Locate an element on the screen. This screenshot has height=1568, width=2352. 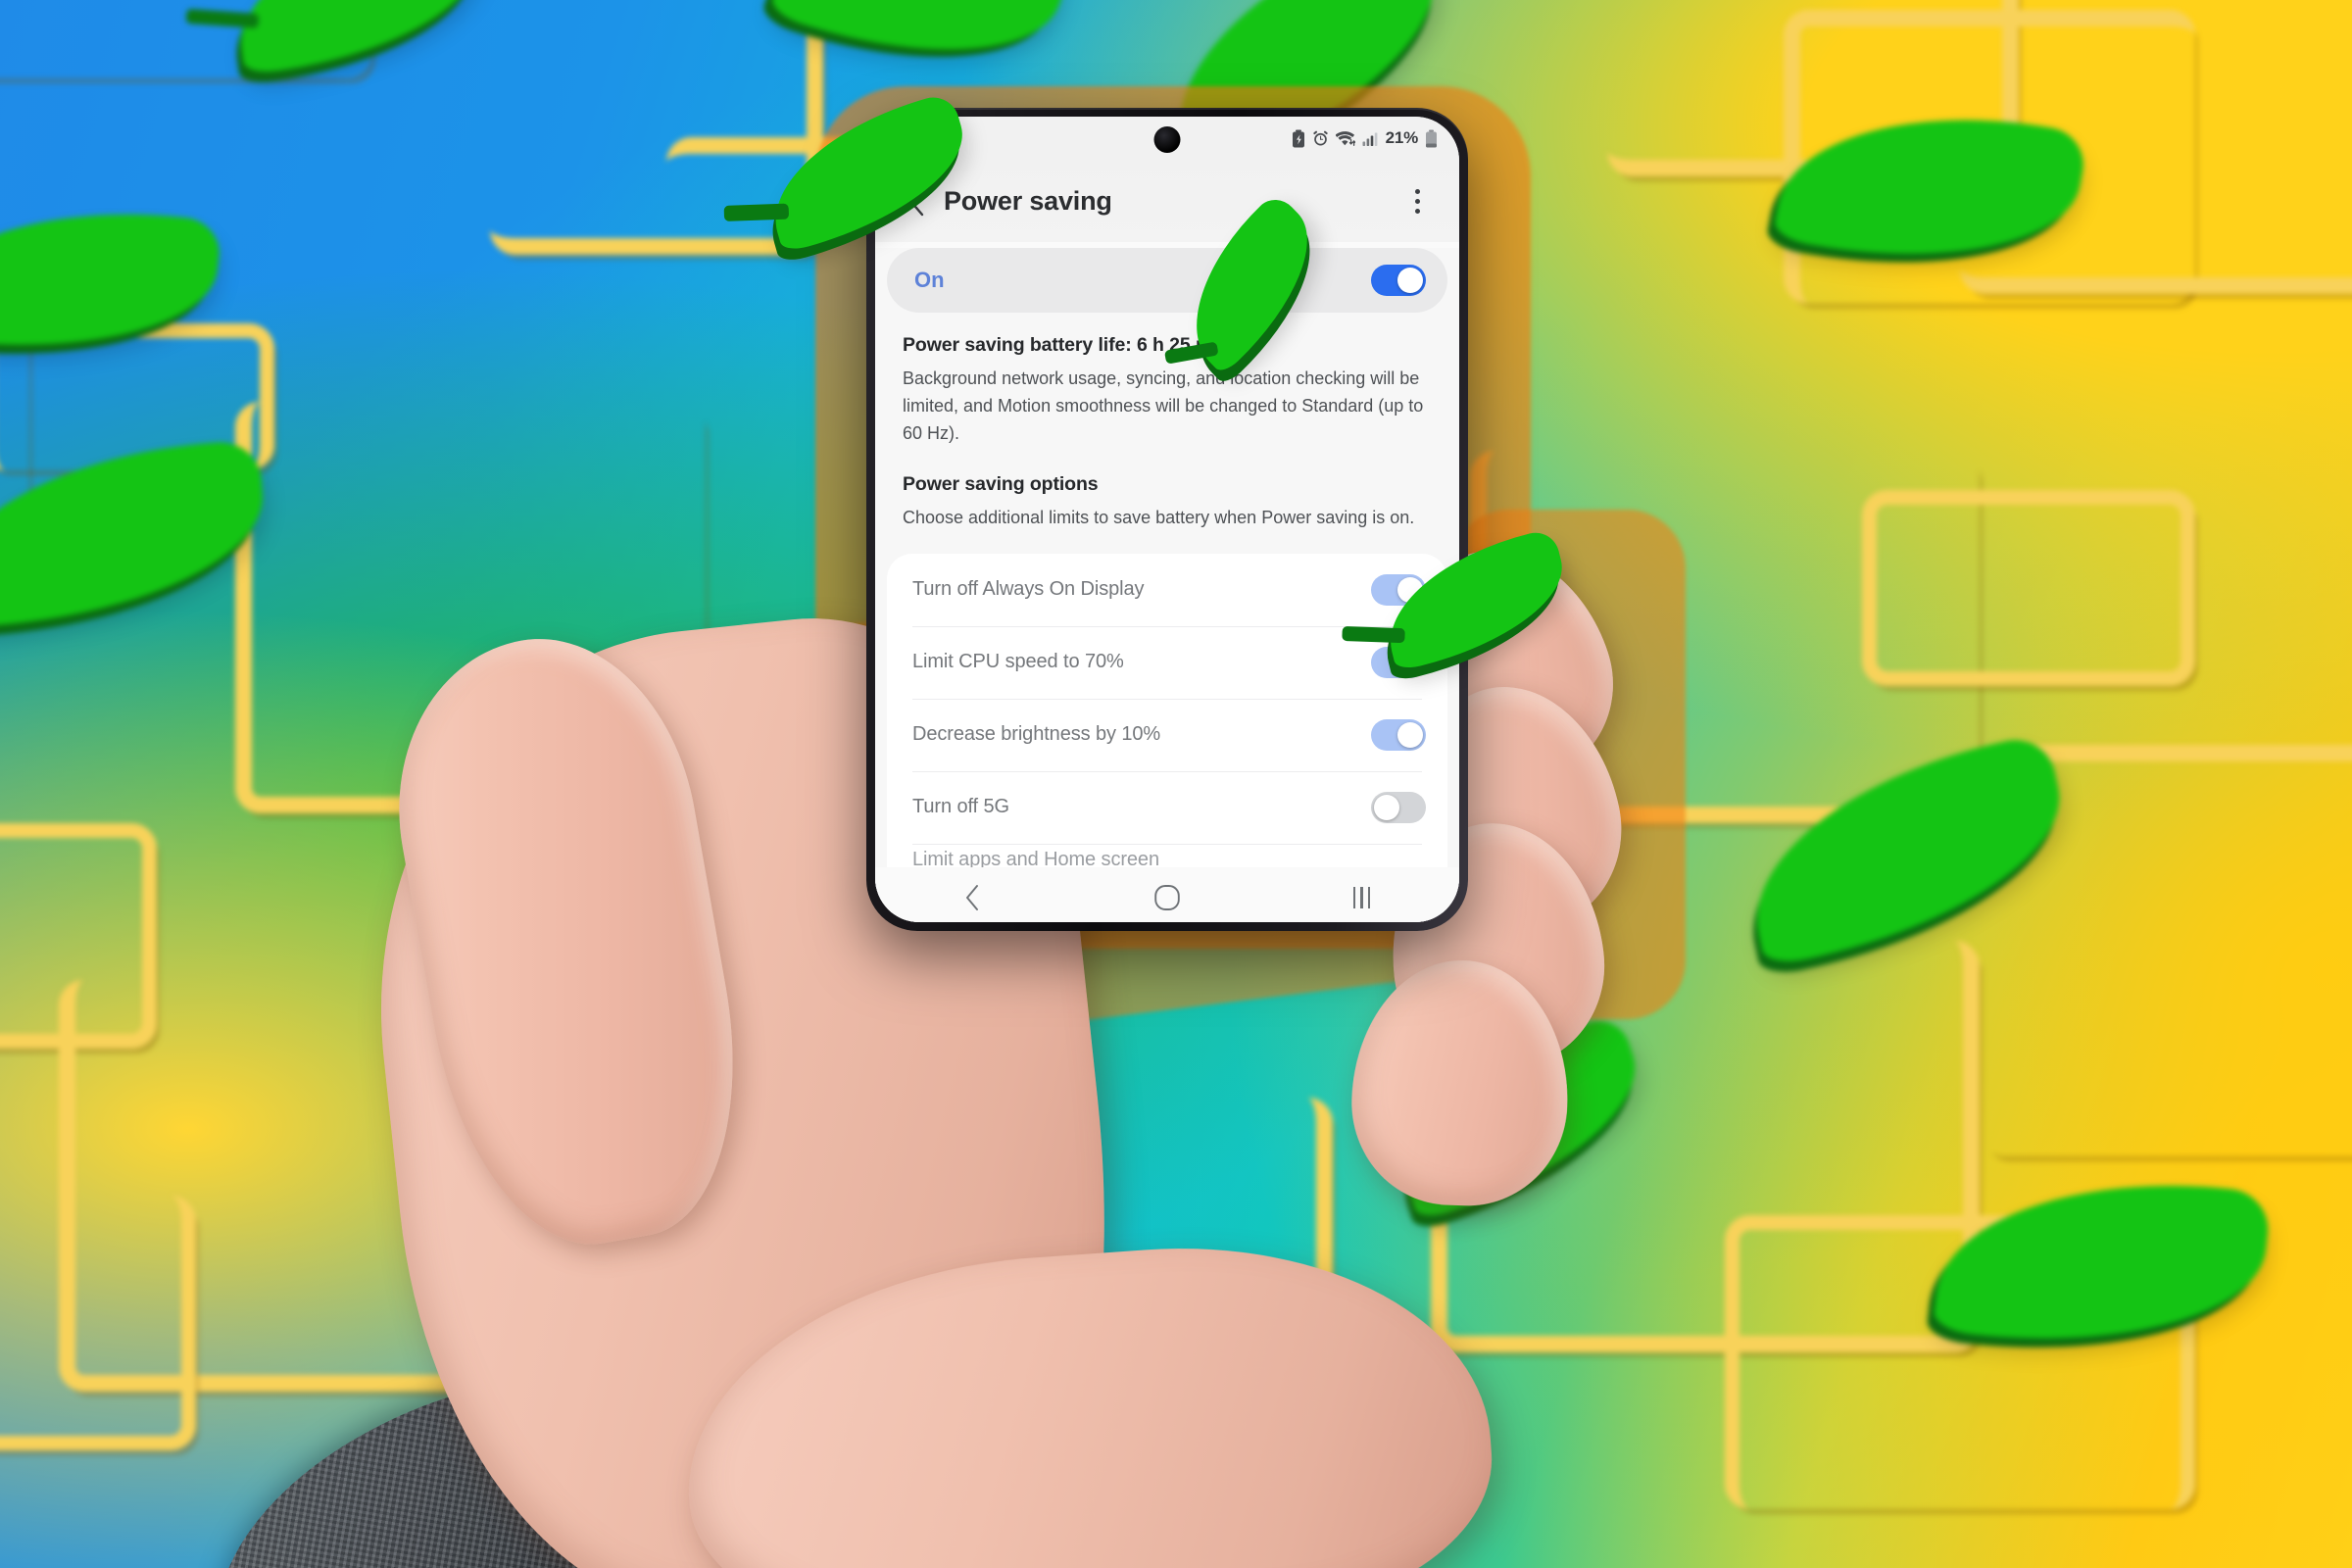
phone-screen: 5:39 is located at coordinates (1167, 519).